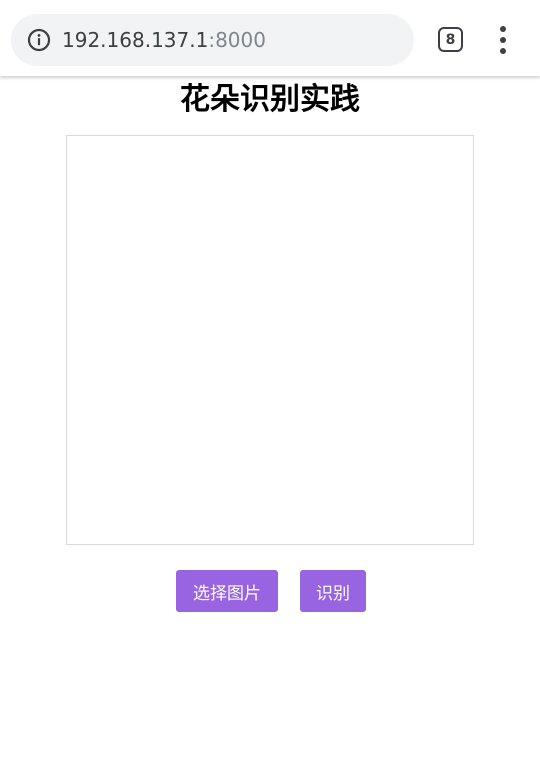  What do you see at coordinates (237, 40) in the screenshot?
I see `url-port: :8000` at bounding box center [237, 40].